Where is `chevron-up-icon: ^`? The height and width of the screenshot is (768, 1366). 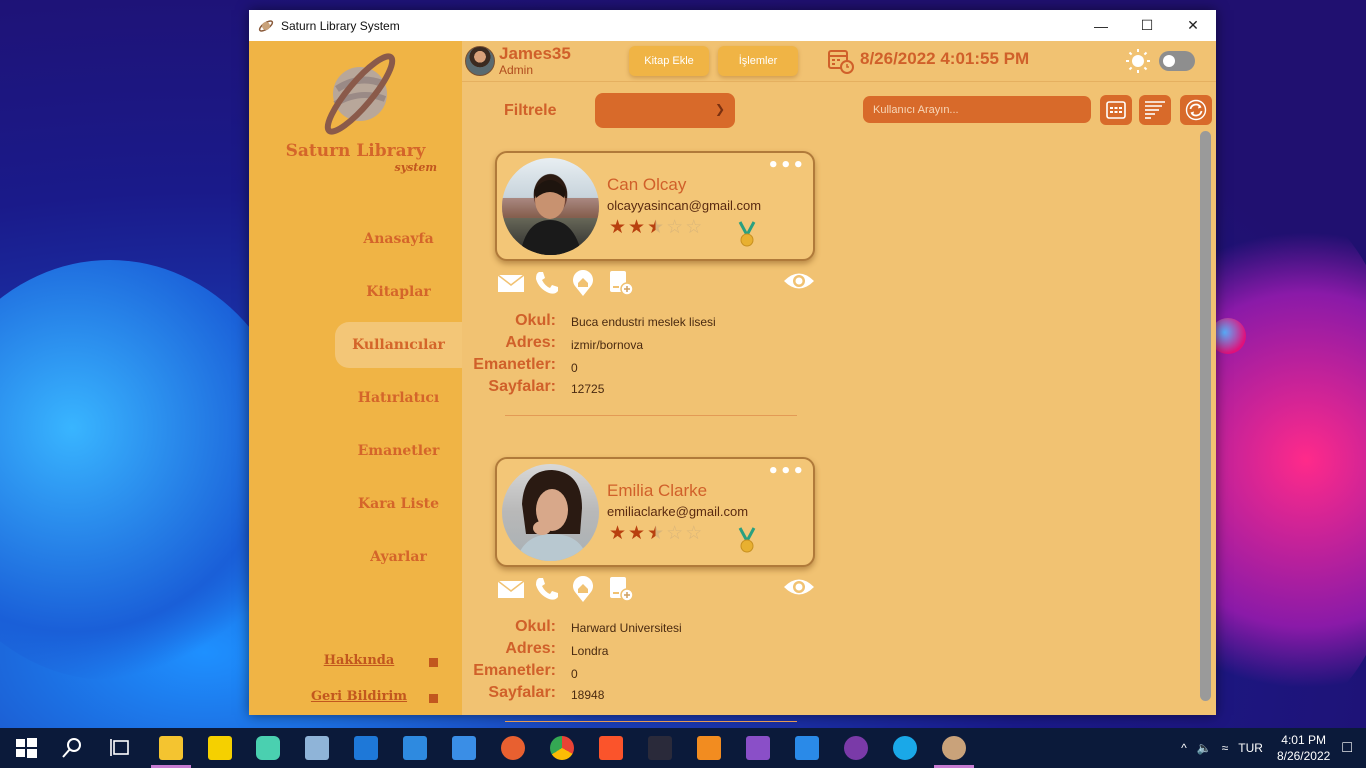 chevron-up-icon: ^ is located at coordinates (1184, 748).